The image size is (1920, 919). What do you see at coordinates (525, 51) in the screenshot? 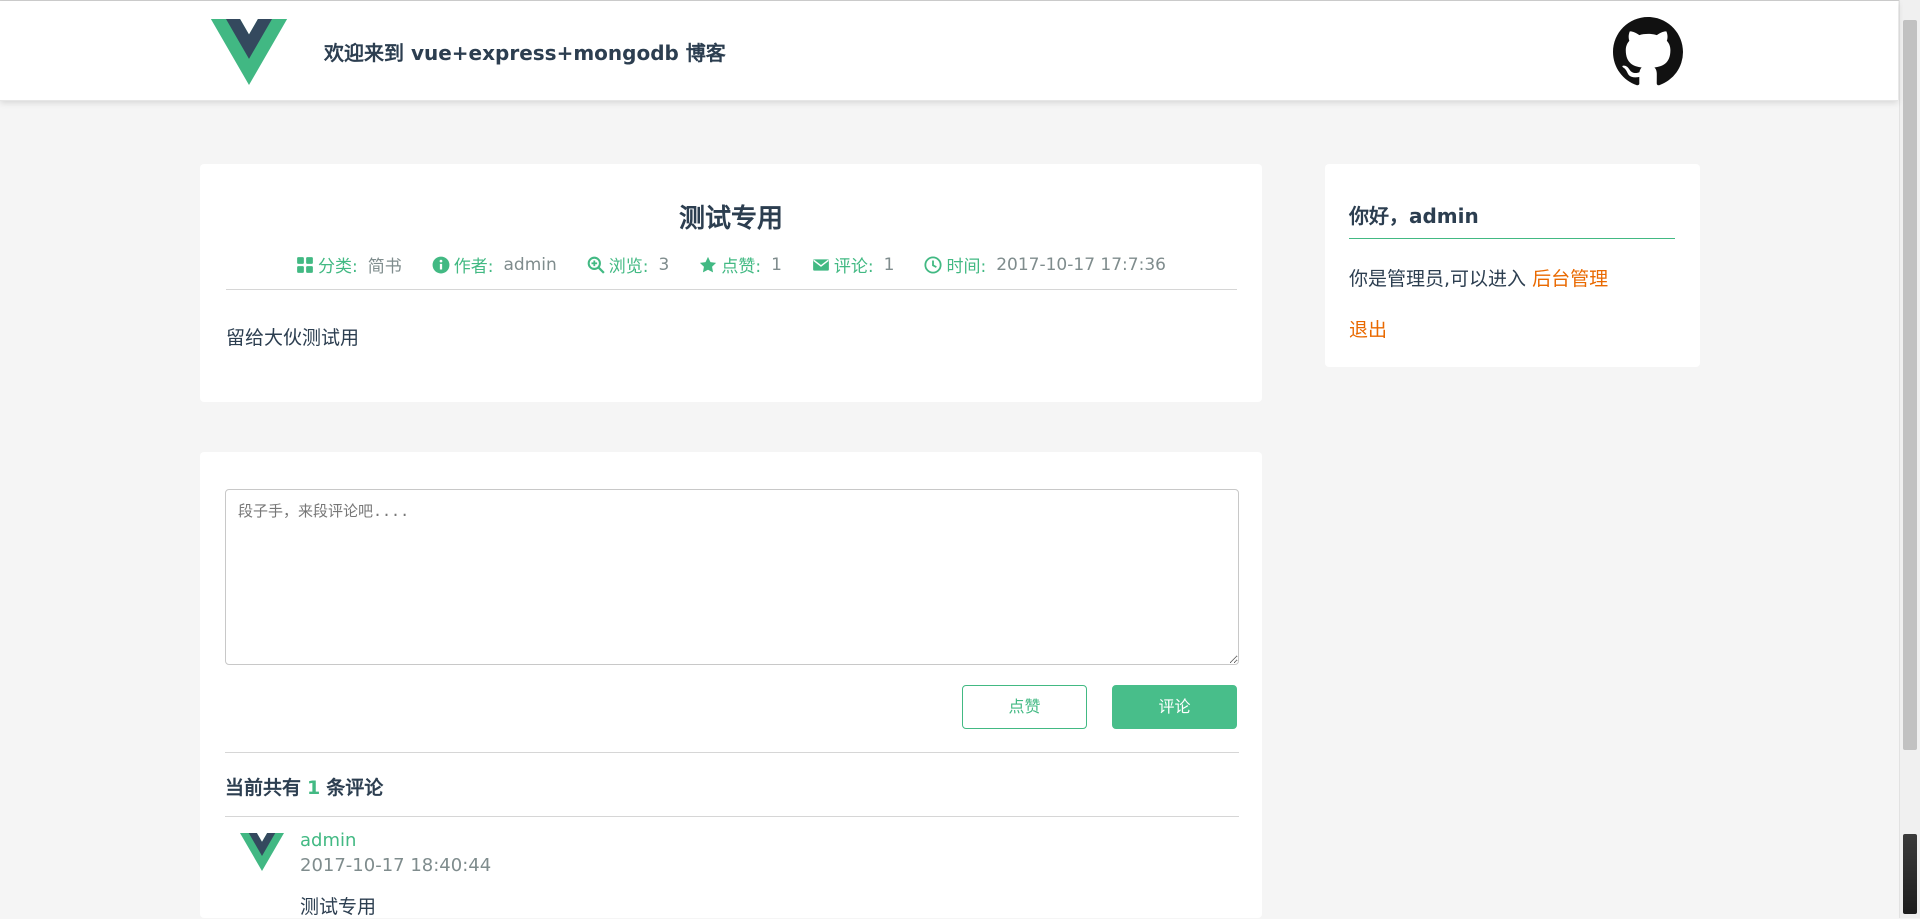
I see `site-title: 欢迎来到 vue+express+mongodb 博客` at bounding box center [525, 51].